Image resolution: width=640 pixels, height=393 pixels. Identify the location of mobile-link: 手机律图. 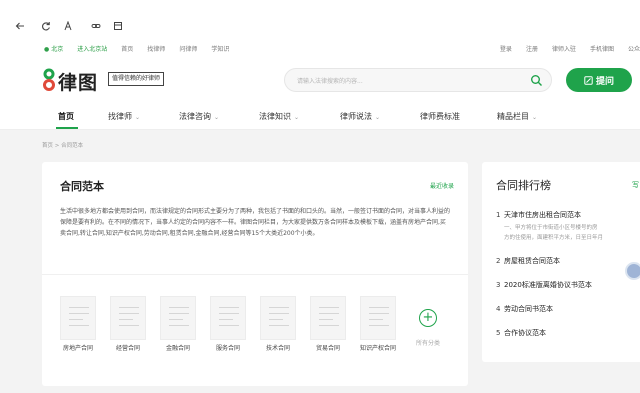
(602, 48).